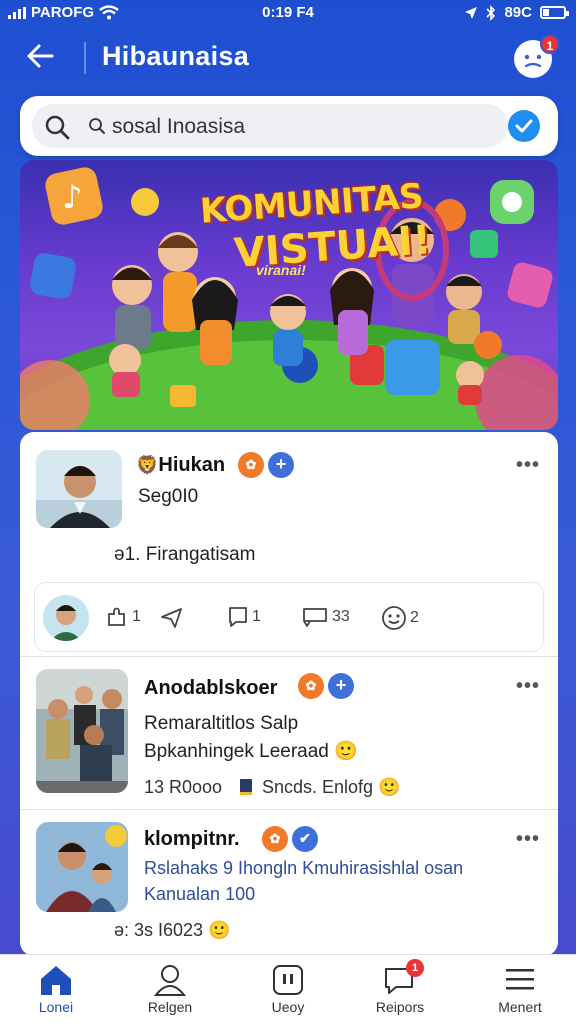  Describe the element at coordinates (414, 617) in the screenshot. I see `emoji-count: 2` at that location.